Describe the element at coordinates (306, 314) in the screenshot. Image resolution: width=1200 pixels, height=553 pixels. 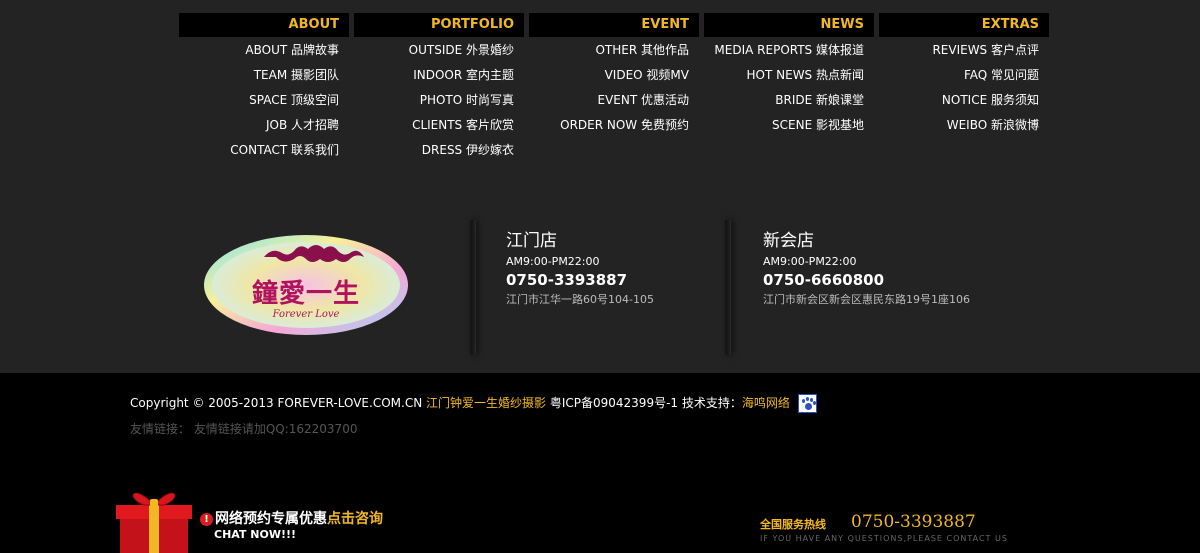
I see `logo-subtext: Forever Love` at that location.